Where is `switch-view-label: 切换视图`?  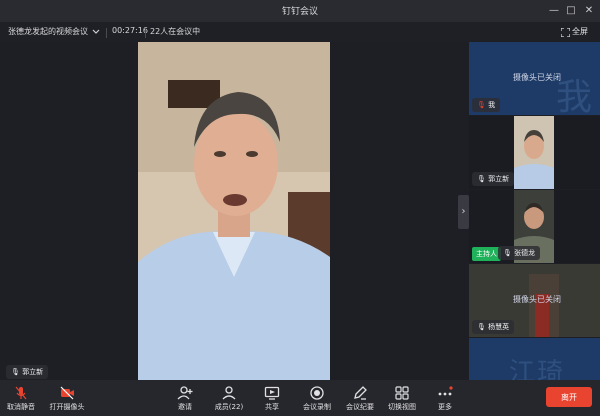 switch-view-label: 切换视图 is located at coordinates (402, 407).